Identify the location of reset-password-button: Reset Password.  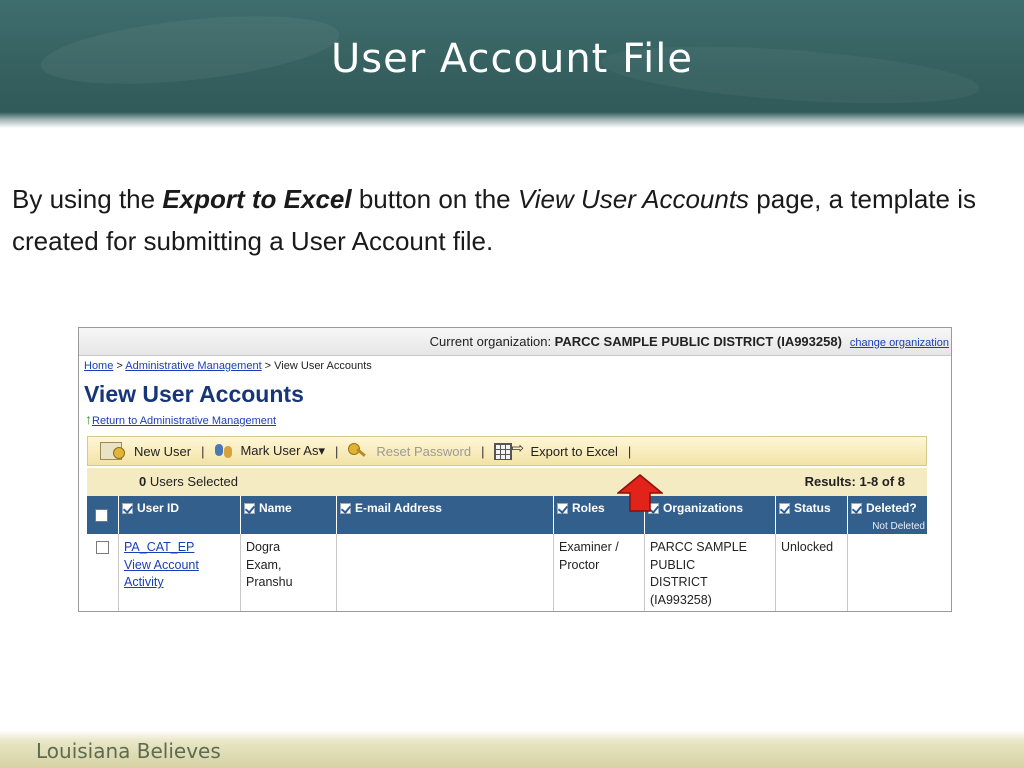
(409, 451).